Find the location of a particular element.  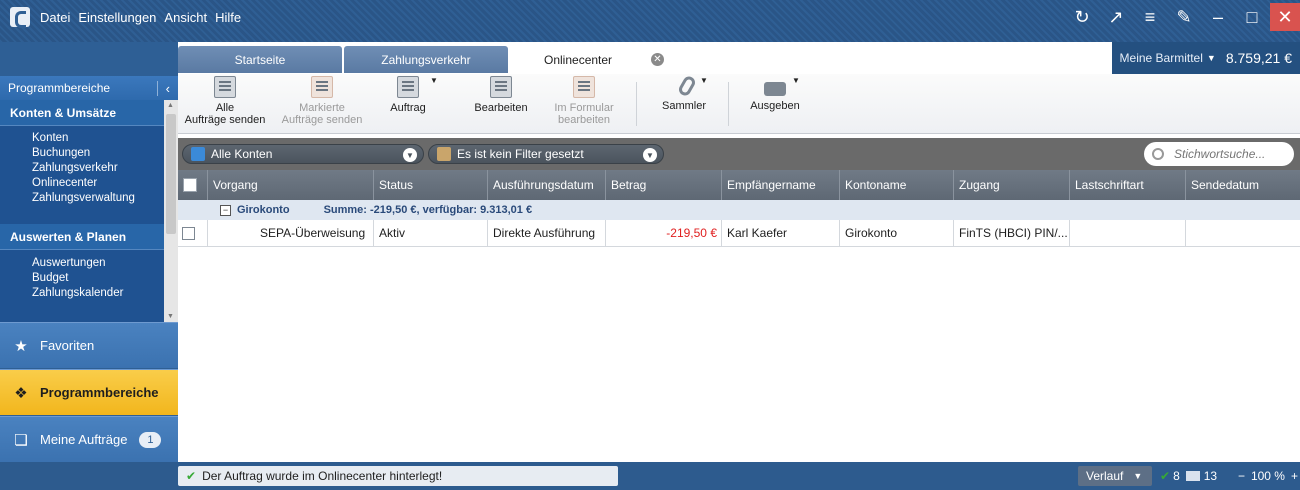

select-all-checkbox is located at coordinates (190, 185).